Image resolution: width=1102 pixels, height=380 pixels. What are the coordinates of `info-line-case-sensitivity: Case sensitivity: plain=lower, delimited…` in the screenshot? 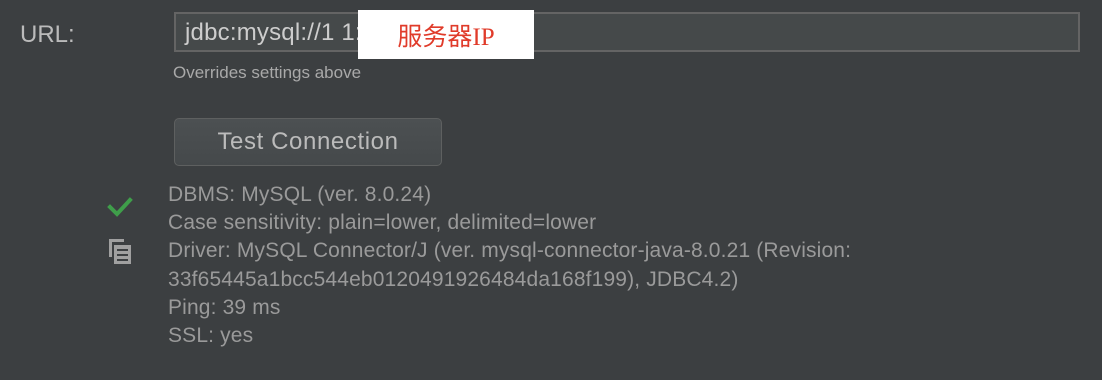 It's located at (382, 223).